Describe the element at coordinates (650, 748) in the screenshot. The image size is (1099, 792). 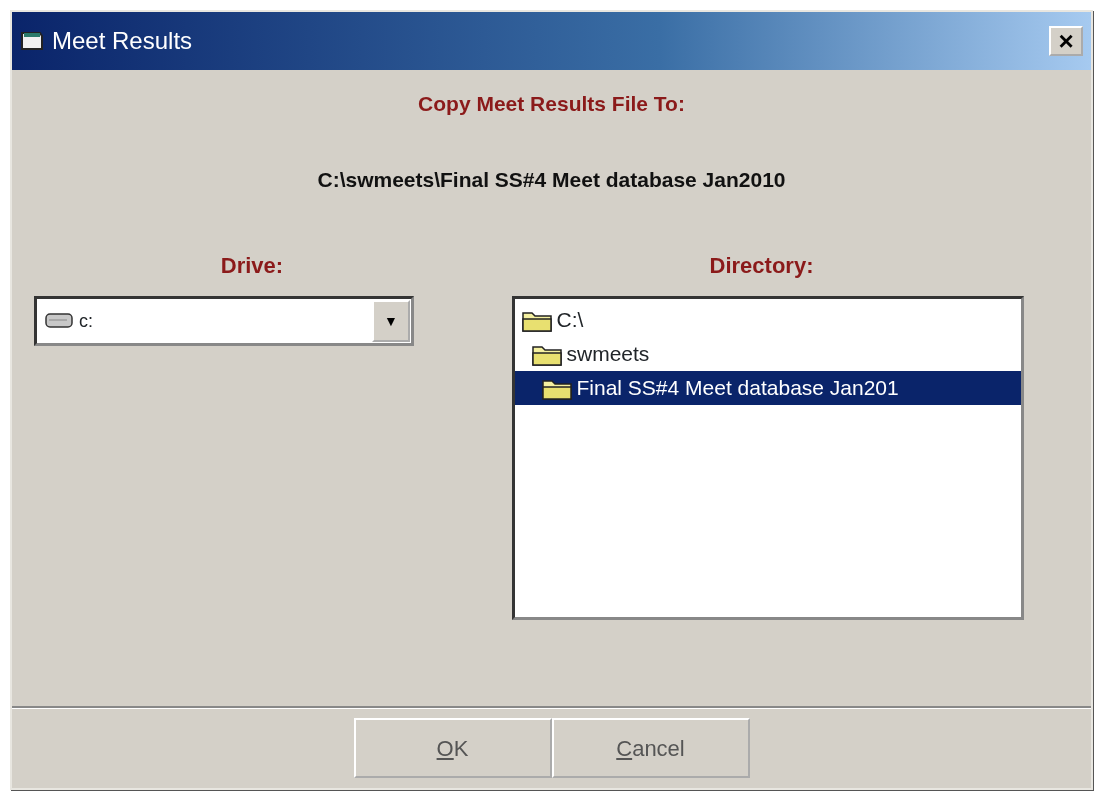
I see `dialog-button: Cancel` at that location.